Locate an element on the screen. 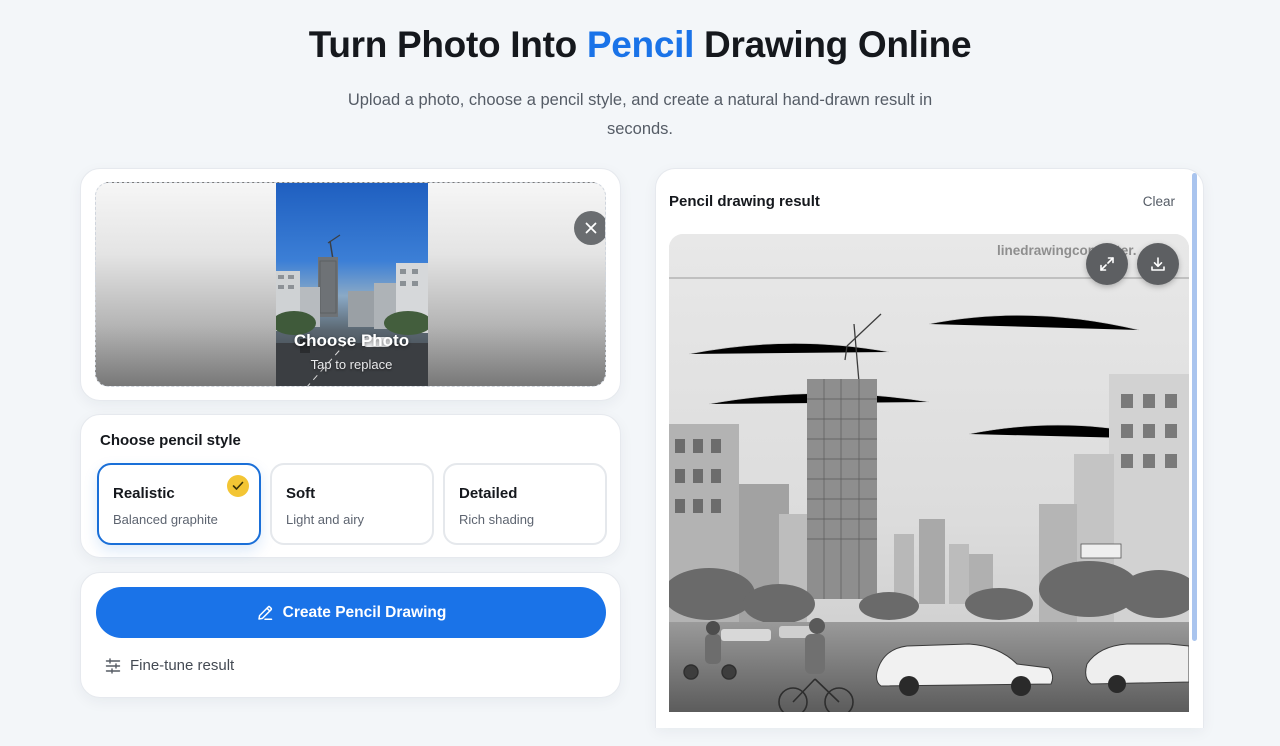  style-name: Soft is located at coordinates (301, 493).